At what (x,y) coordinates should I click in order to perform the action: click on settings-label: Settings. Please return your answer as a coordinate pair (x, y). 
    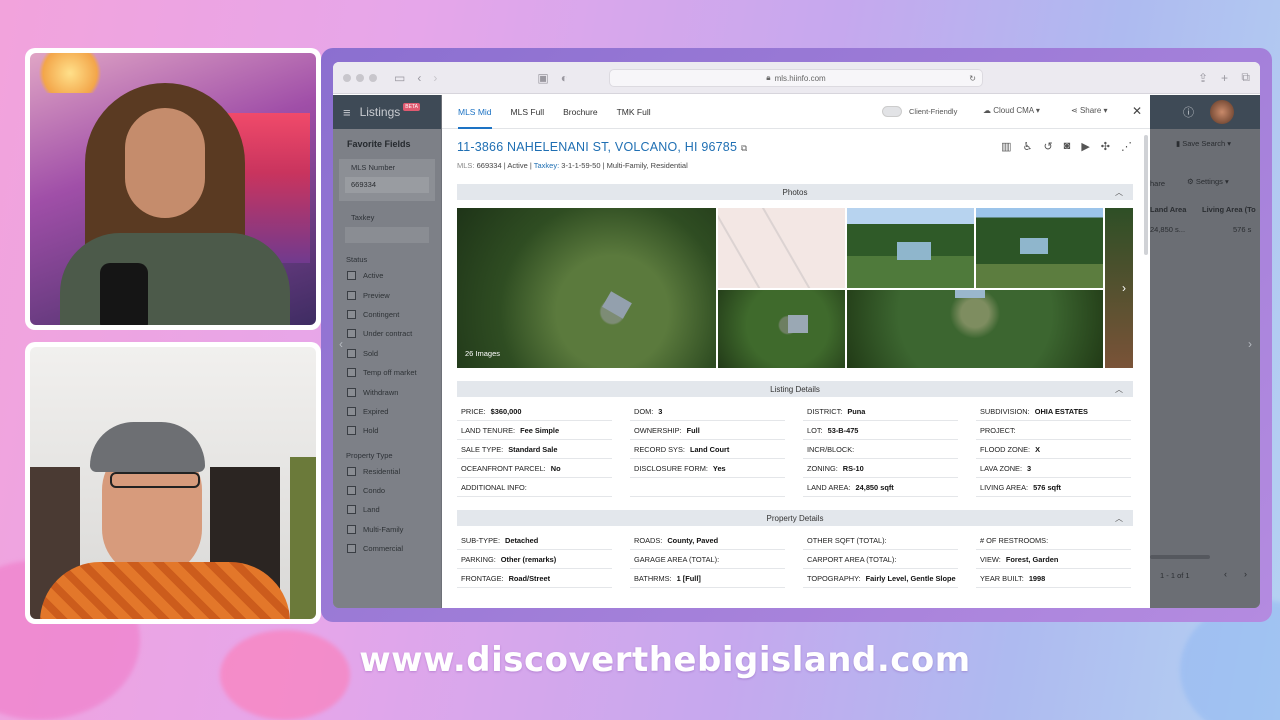
    Looking at the image, I should click on (1209, 181).